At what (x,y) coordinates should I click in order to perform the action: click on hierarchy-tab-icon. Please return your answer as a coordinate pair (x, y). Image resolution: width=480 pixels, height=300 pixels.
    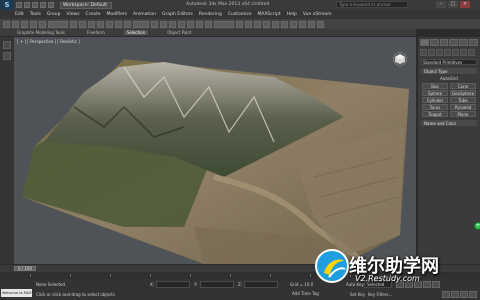
    Looking at the image, I should click on (444, 42).